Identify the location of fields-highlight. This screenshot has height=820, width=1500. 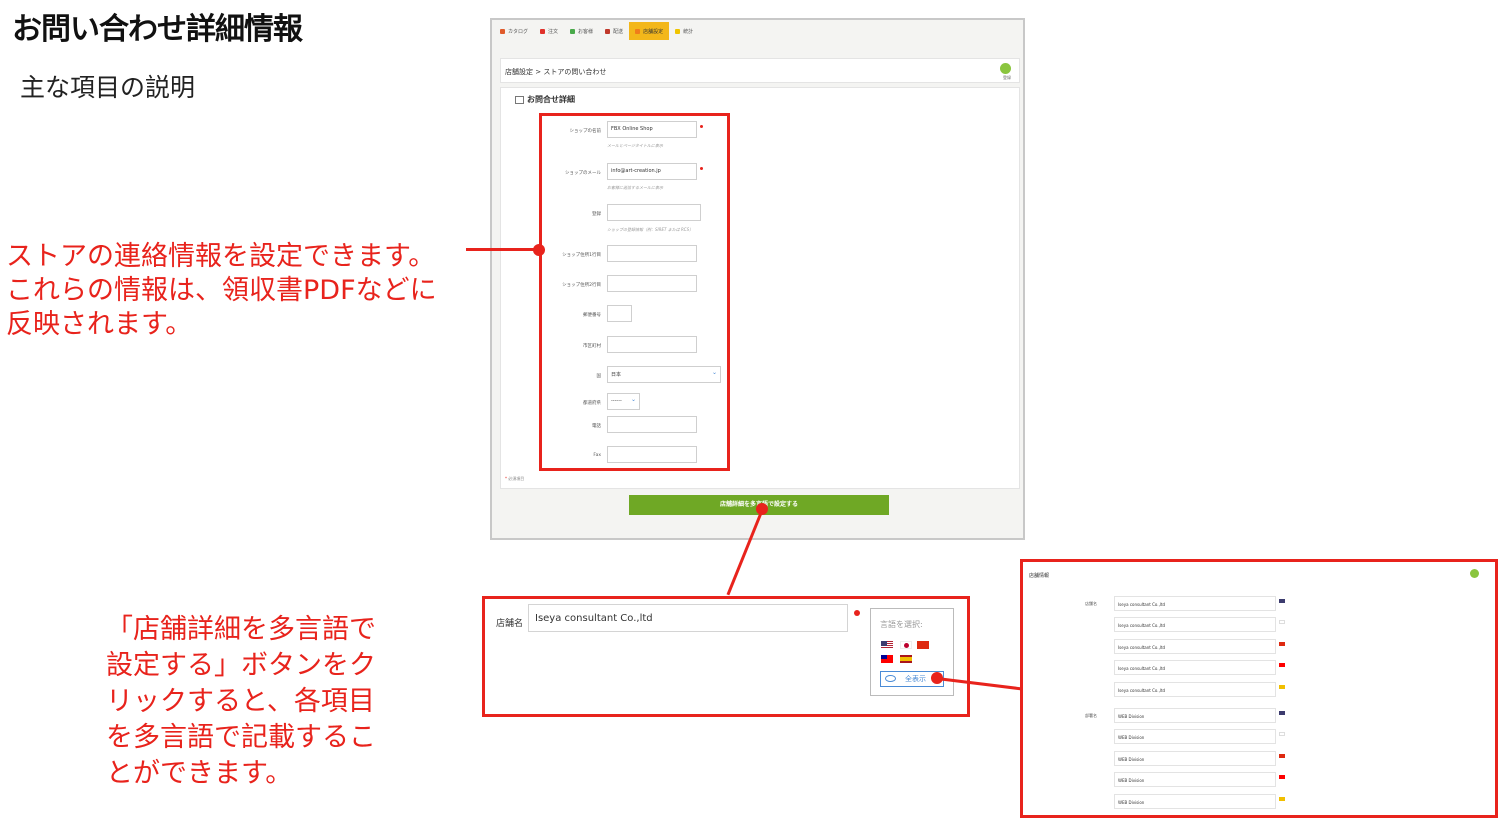
(634, 292).